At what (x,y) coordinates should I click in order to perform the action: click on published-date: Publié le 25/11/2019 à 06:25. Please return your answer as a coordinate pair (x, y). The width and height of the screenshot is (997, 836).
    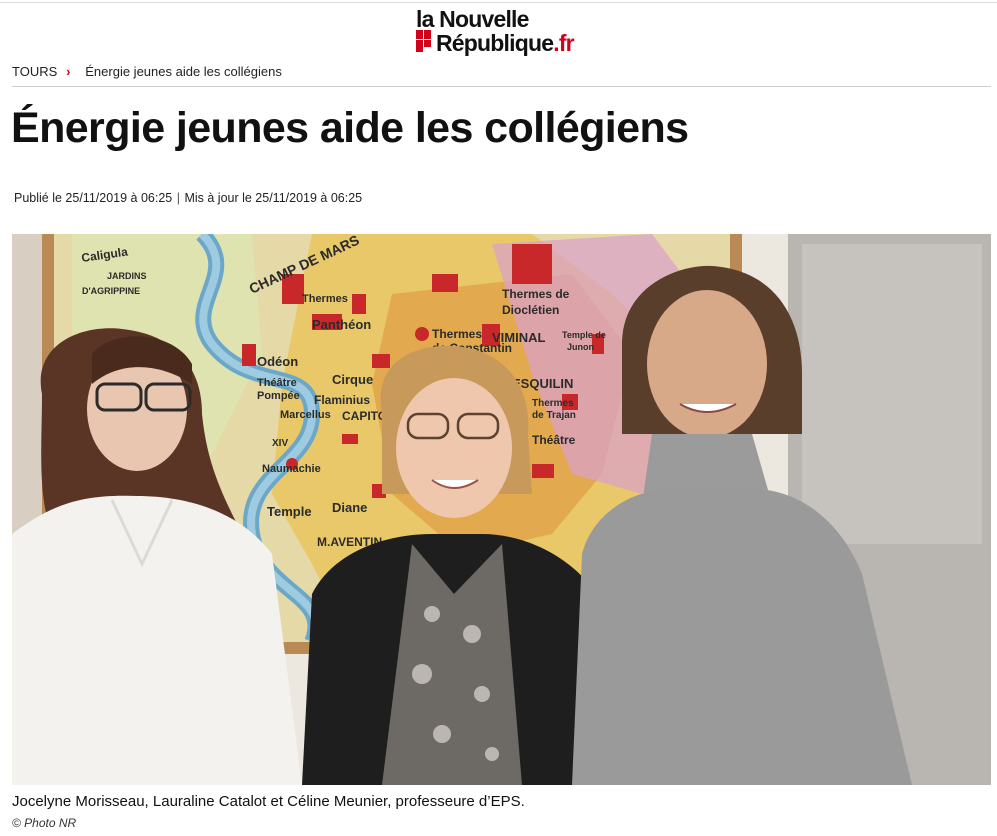
    Looking at the image, I should click on (93, 198).